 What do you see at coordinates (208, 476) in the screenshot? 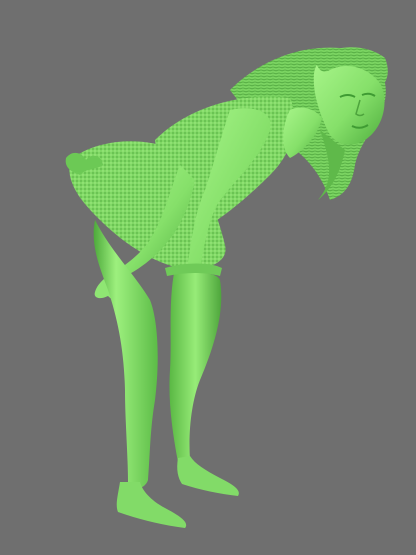
I see `right-shoe` at bounding box center [208, 476].